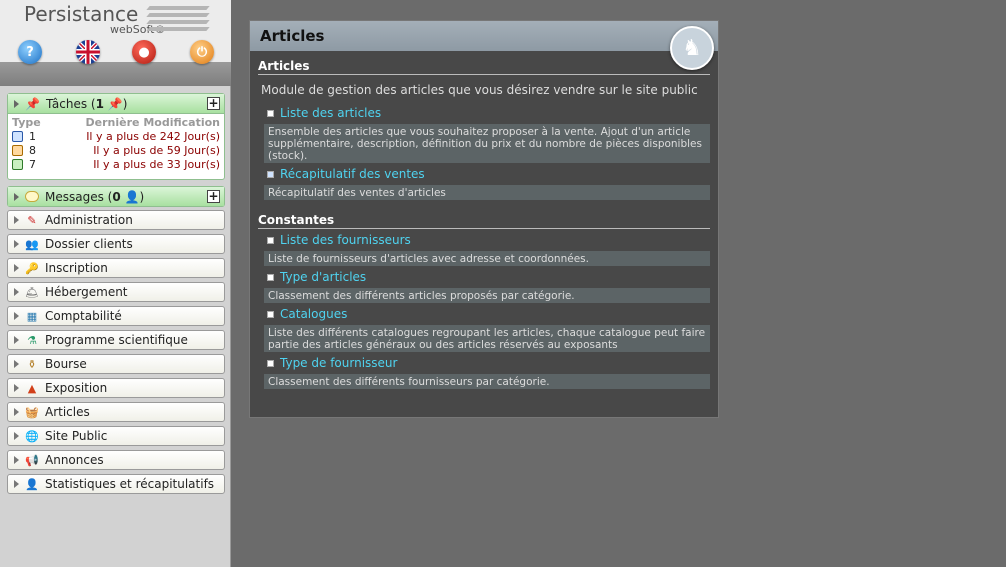 The width and height of the screenshot is (1006, 567). What do you see at coordinates (116, 484) in the screenshot?
I see `menu-item-statistiques: 👤 Statistiques et récapitulatifs` at bounding box center [116, 484].